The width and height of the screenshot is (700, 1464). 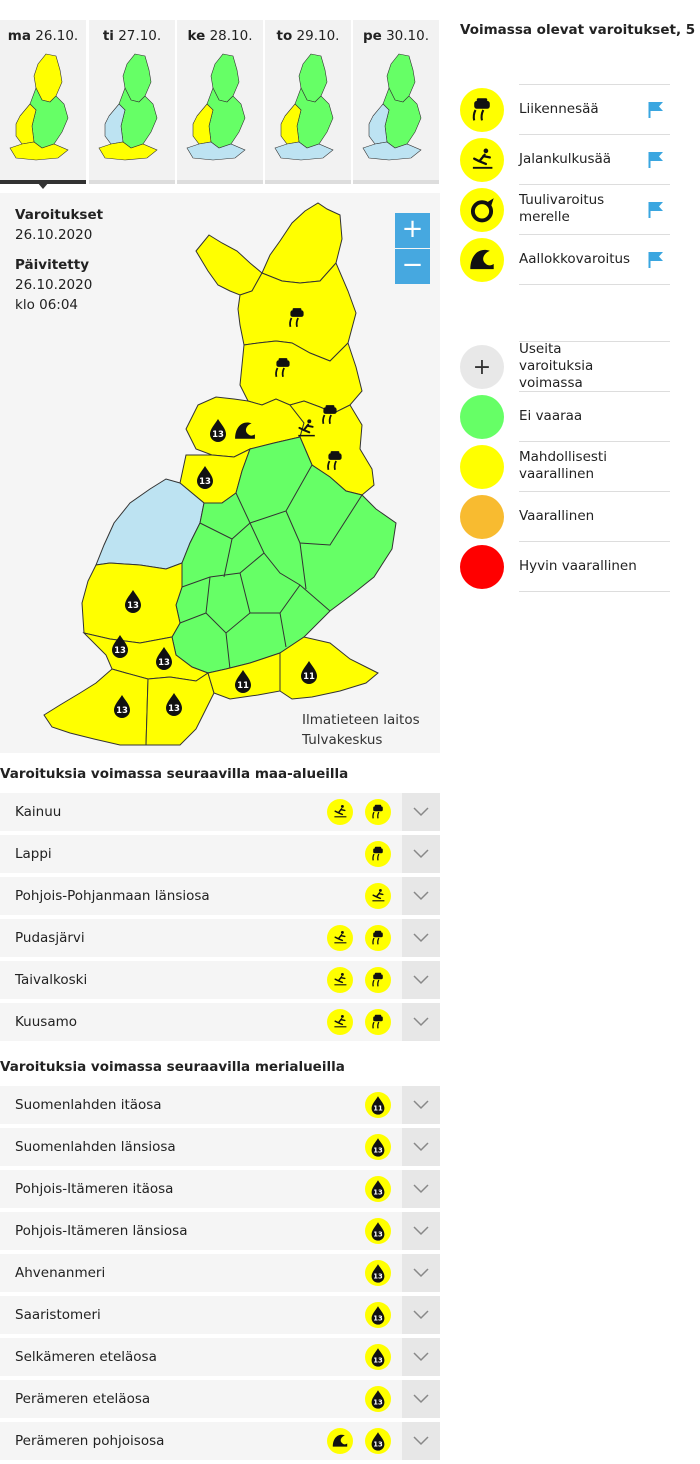 I want to click on legend-label: Hyvin vaarallinen, so click(x=578, y=565).